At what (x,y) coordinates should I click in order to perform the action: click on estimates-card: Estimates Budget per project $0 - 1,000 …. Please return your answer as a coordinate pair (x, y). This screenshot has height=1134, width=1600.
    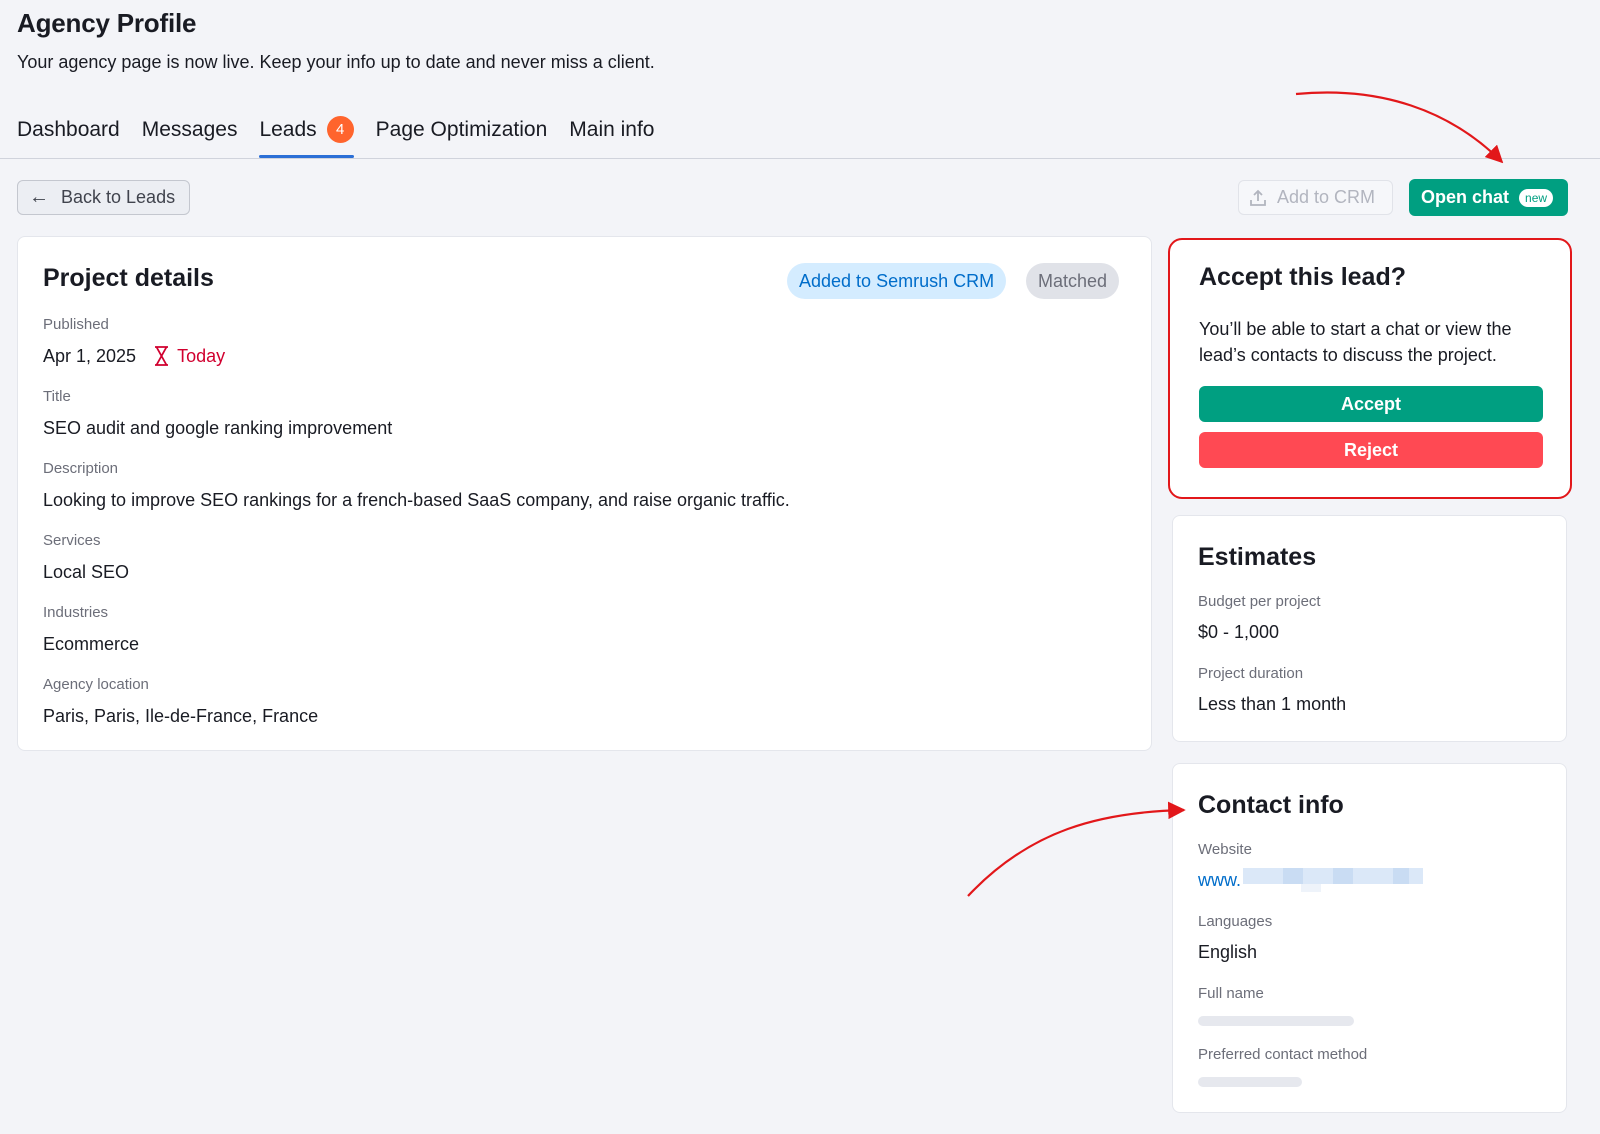
    Looking at the image, I should click on (1369, 628).